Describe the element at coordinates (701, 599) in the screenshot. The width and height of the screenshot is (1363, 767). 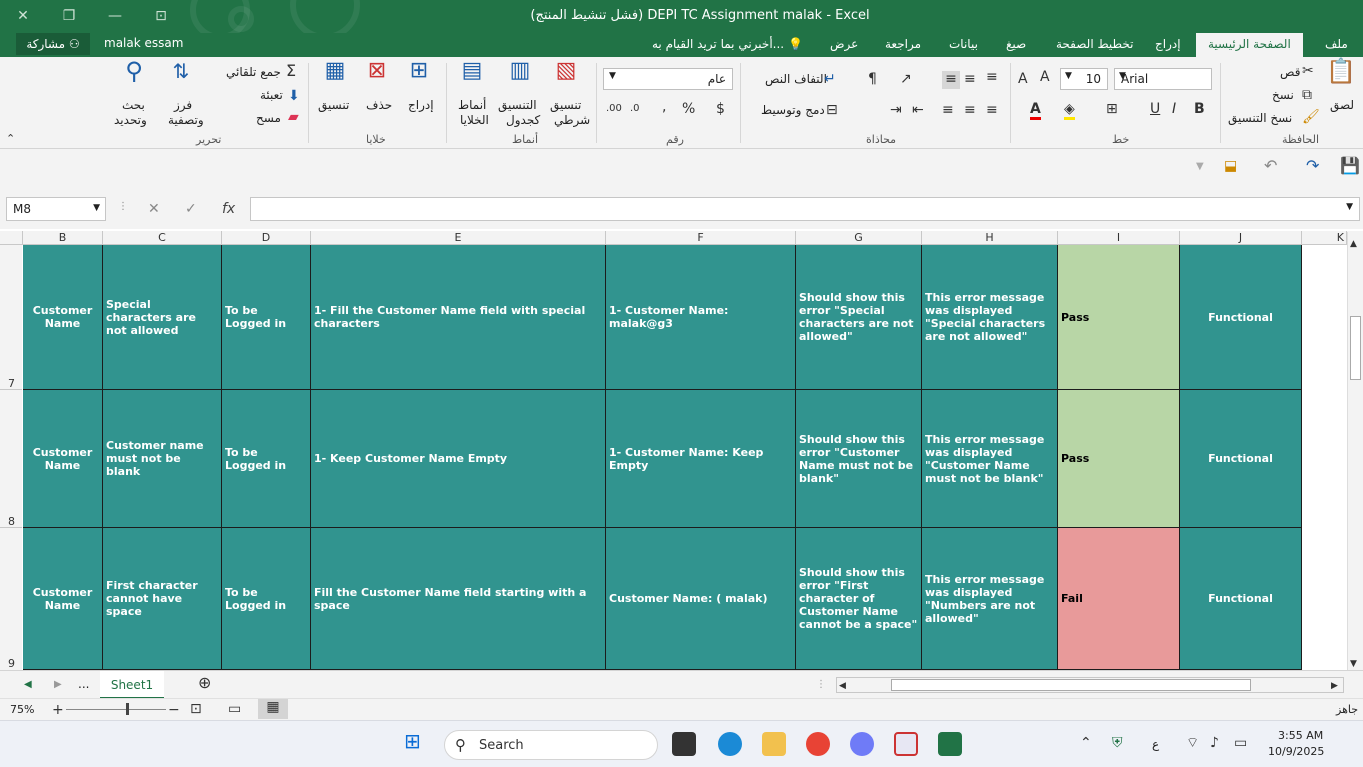
I see `grid-cell: Customer Name: ( malak)` at that location.